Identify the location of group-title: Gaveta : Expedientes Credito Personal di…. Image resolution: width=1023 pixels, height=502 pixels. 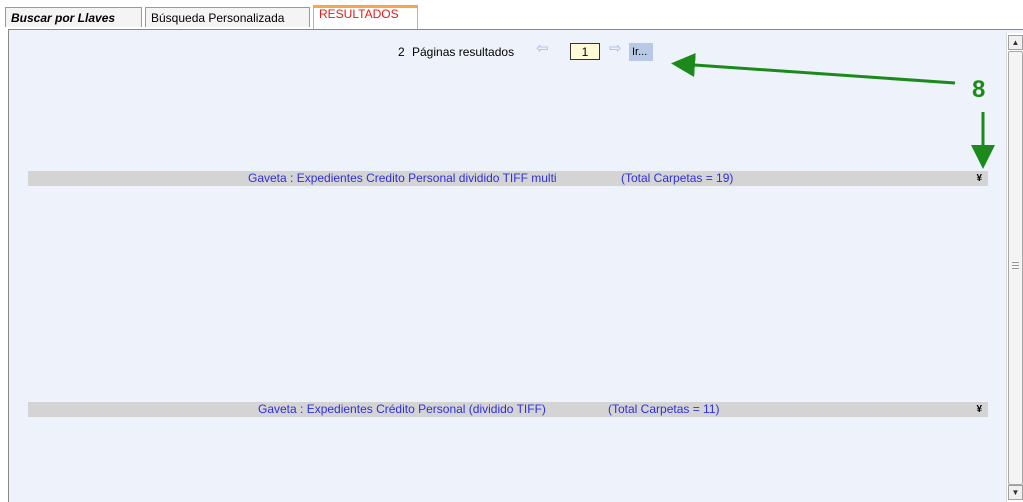
(402, 178).